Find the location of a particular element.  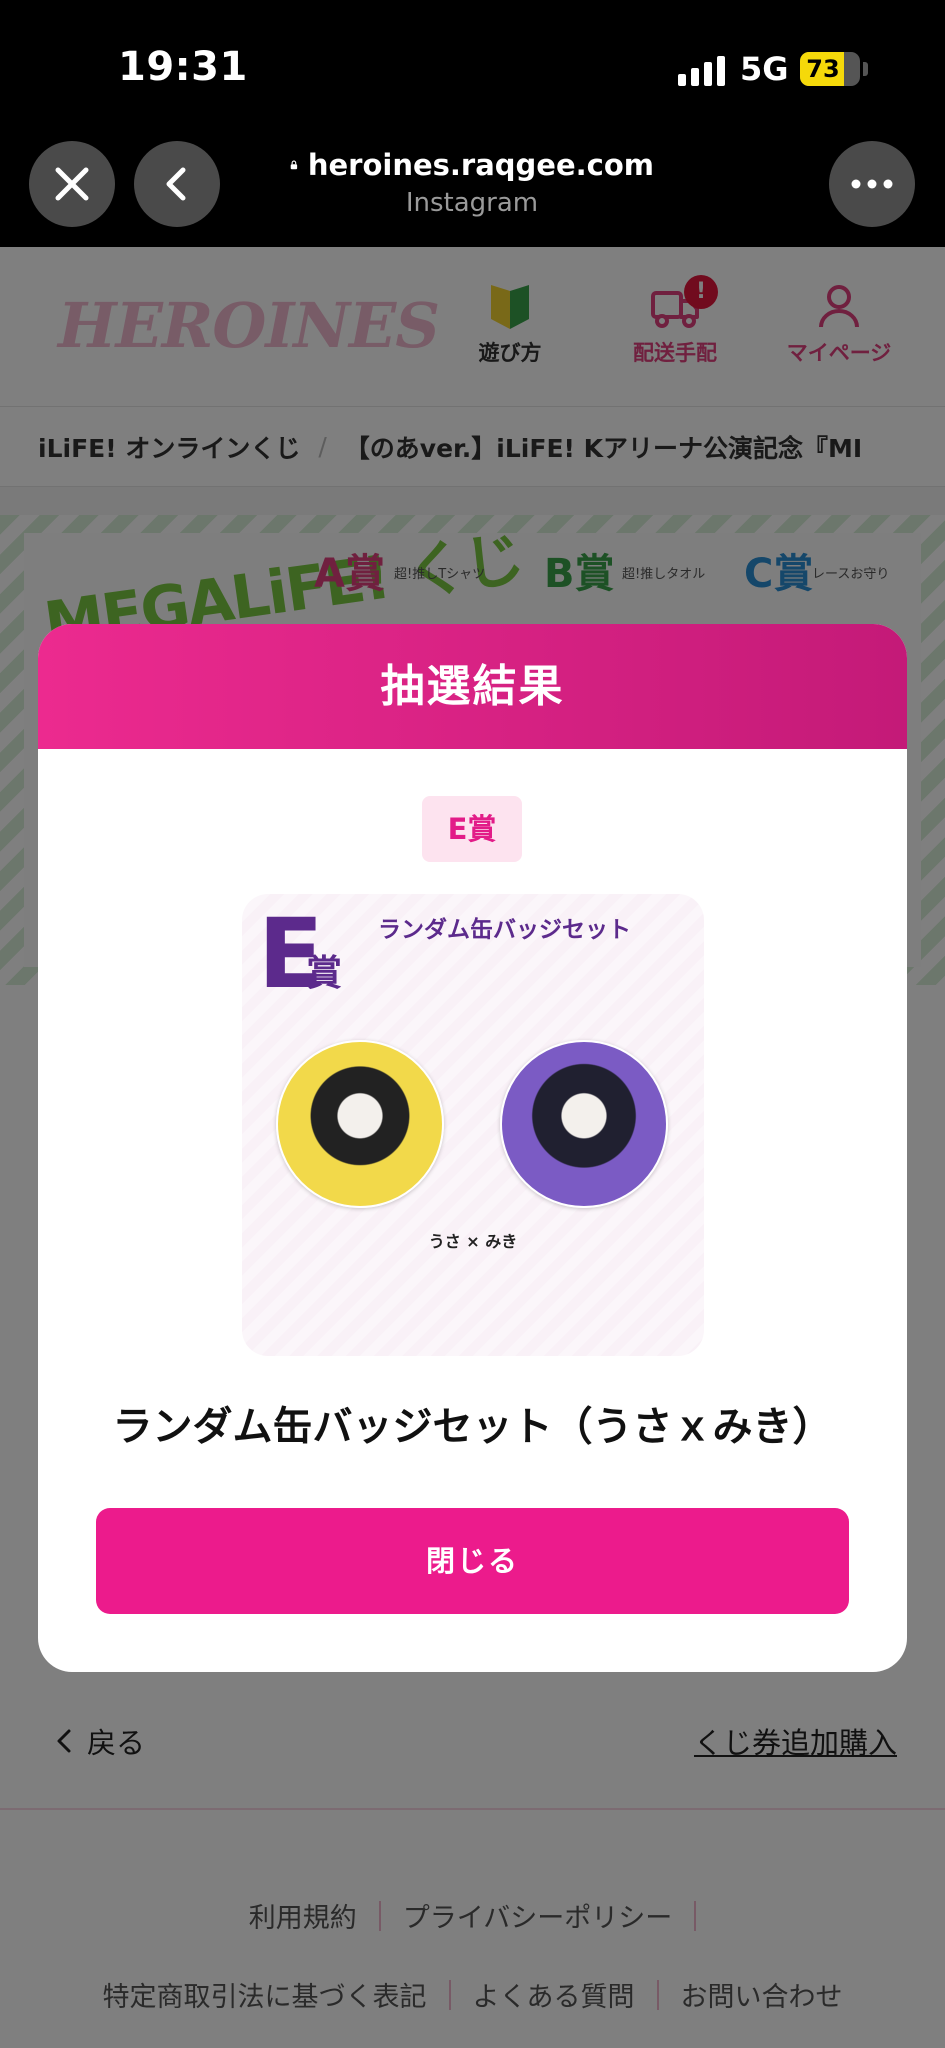

network-type: 5G is located at coordinates (764, 69).